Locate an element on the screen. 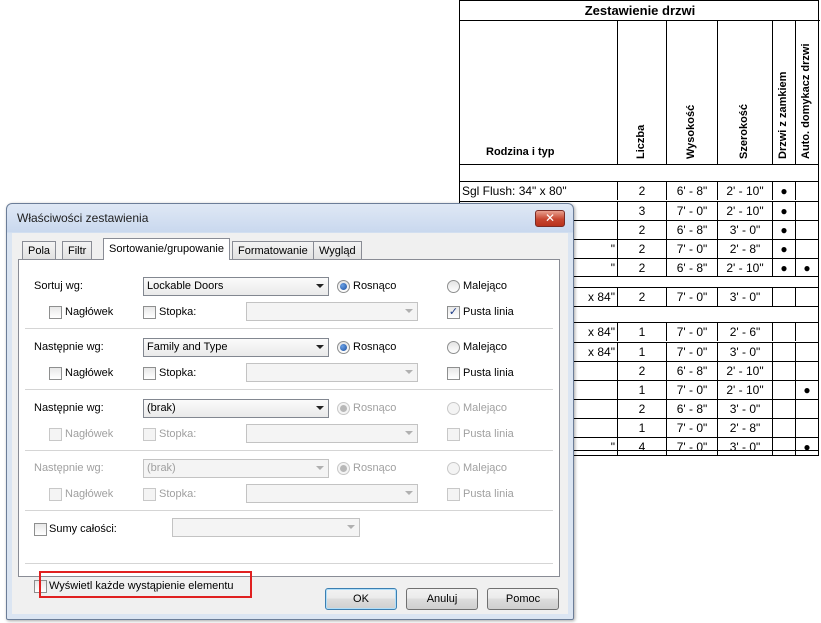  header-width: Szerokość is located at coordinates (744, 92).